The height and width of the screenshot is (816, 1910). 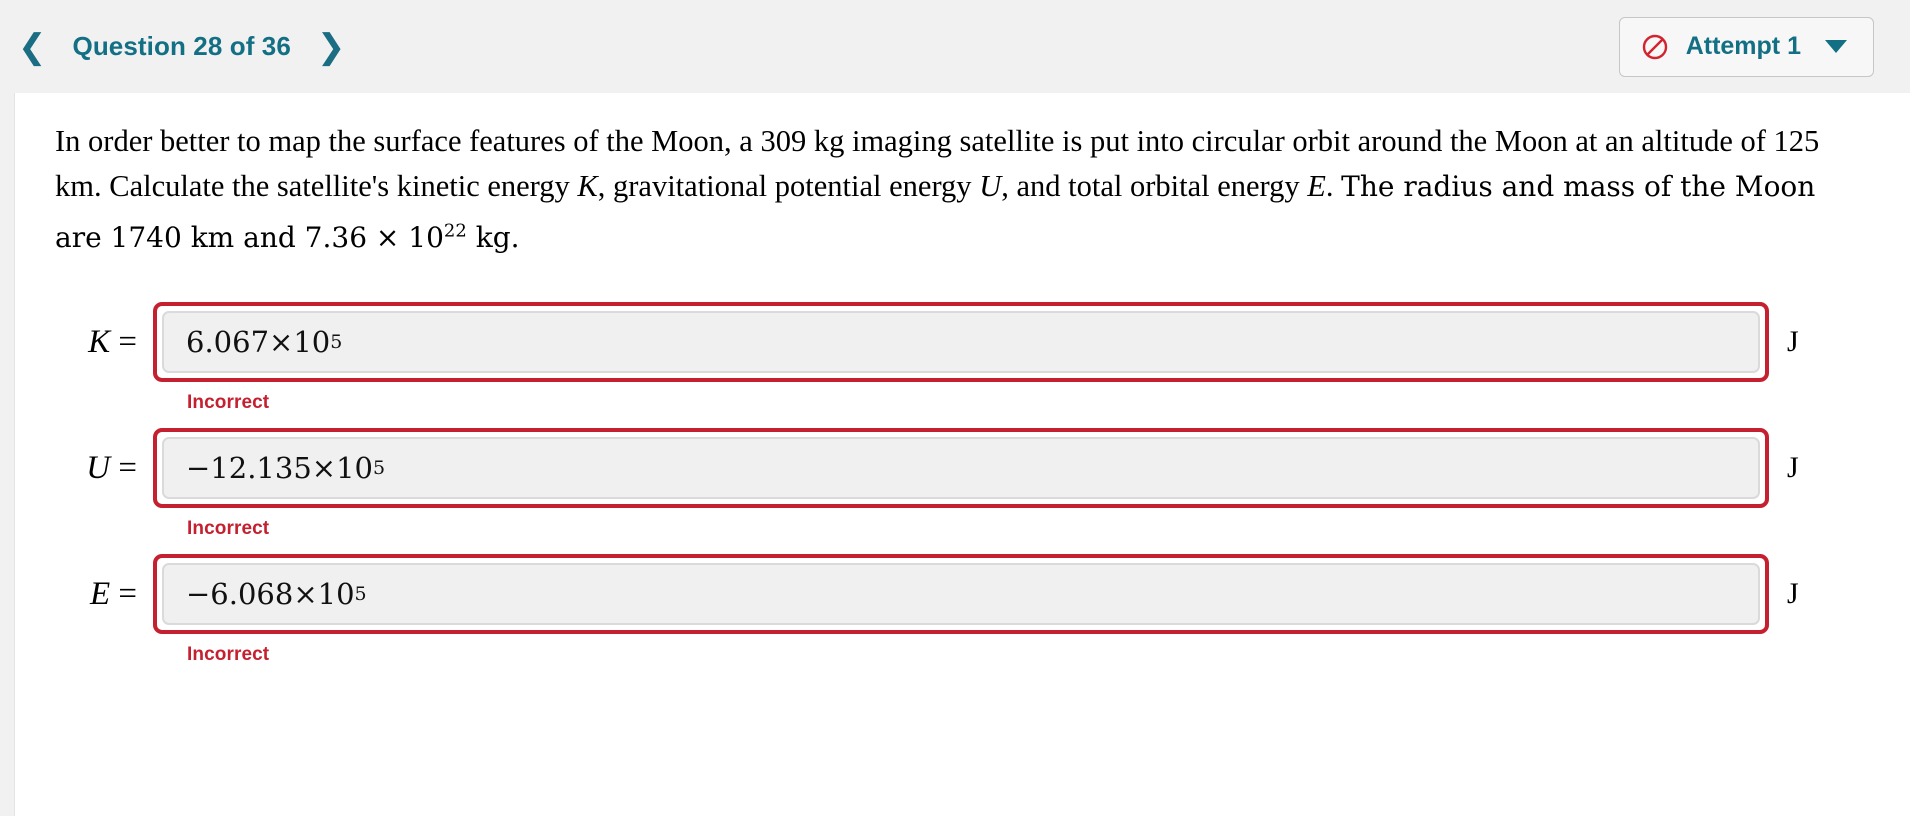 I want to click on attempt-label: Attempt 1, so click(x=1743, y=46).